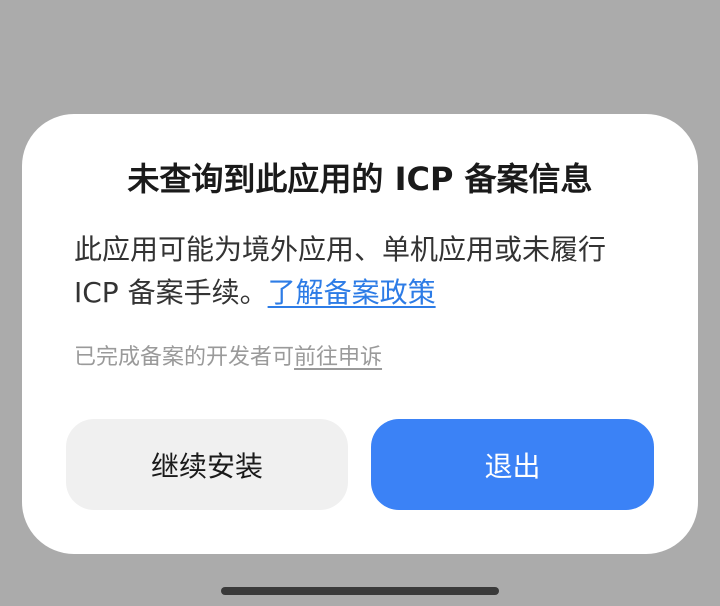 Image resolution: width=720 pixels, height=606 pixels. I want to click on home-indicator, so click(360, 591).